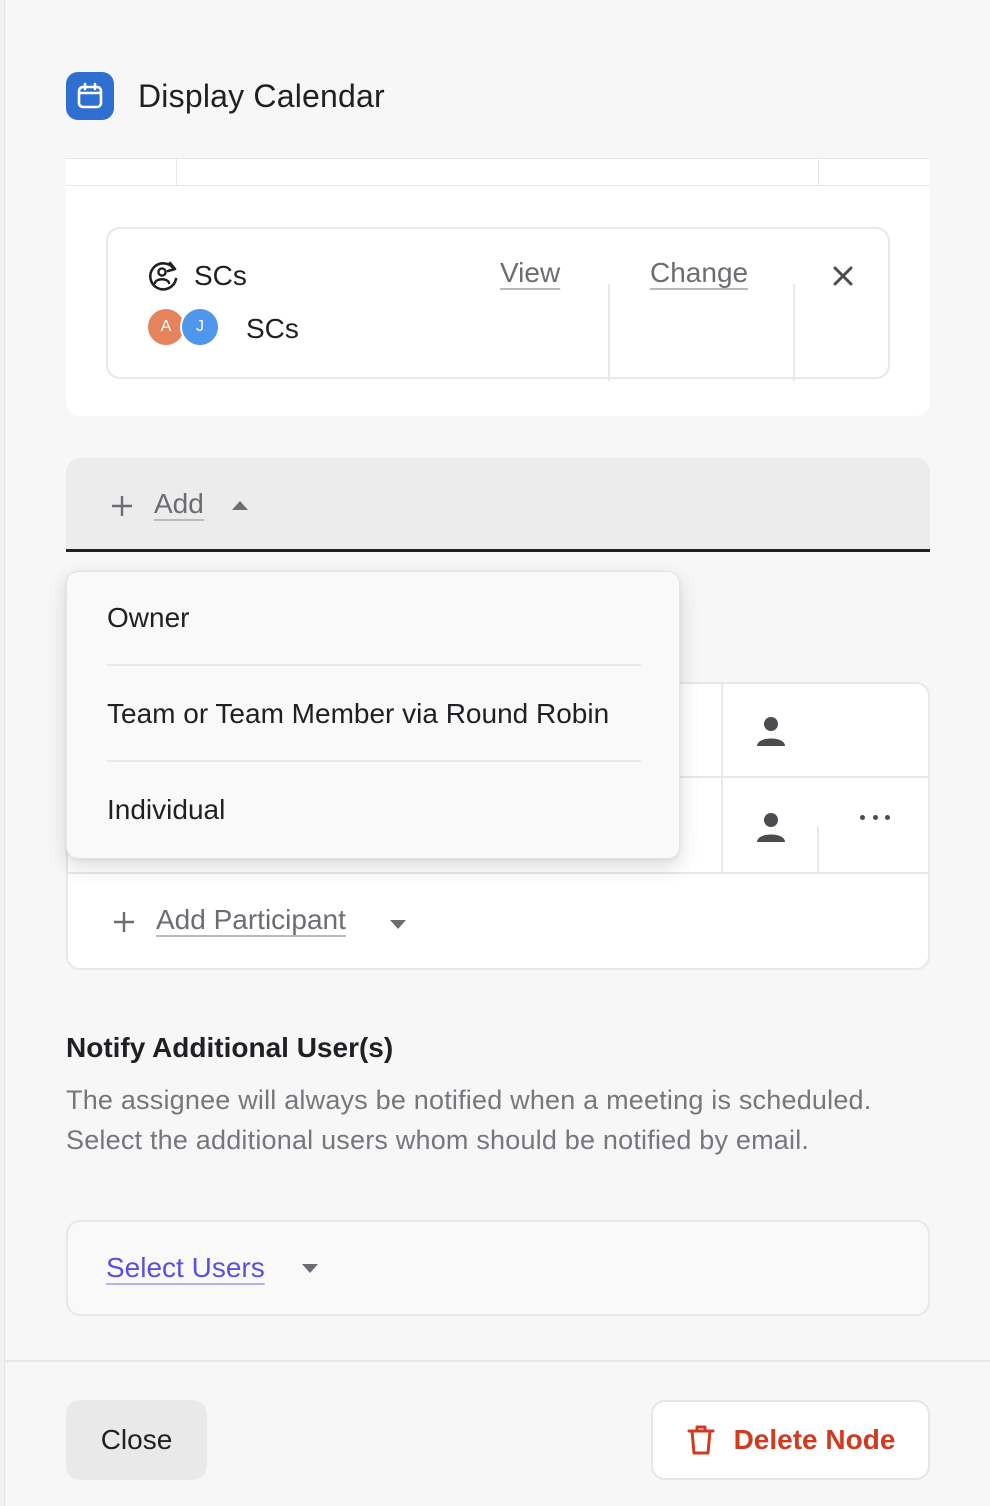  What do you see at coordinates (498, 873) in the screenshot?
I see `row-divider` at bounding box center [498, 873].